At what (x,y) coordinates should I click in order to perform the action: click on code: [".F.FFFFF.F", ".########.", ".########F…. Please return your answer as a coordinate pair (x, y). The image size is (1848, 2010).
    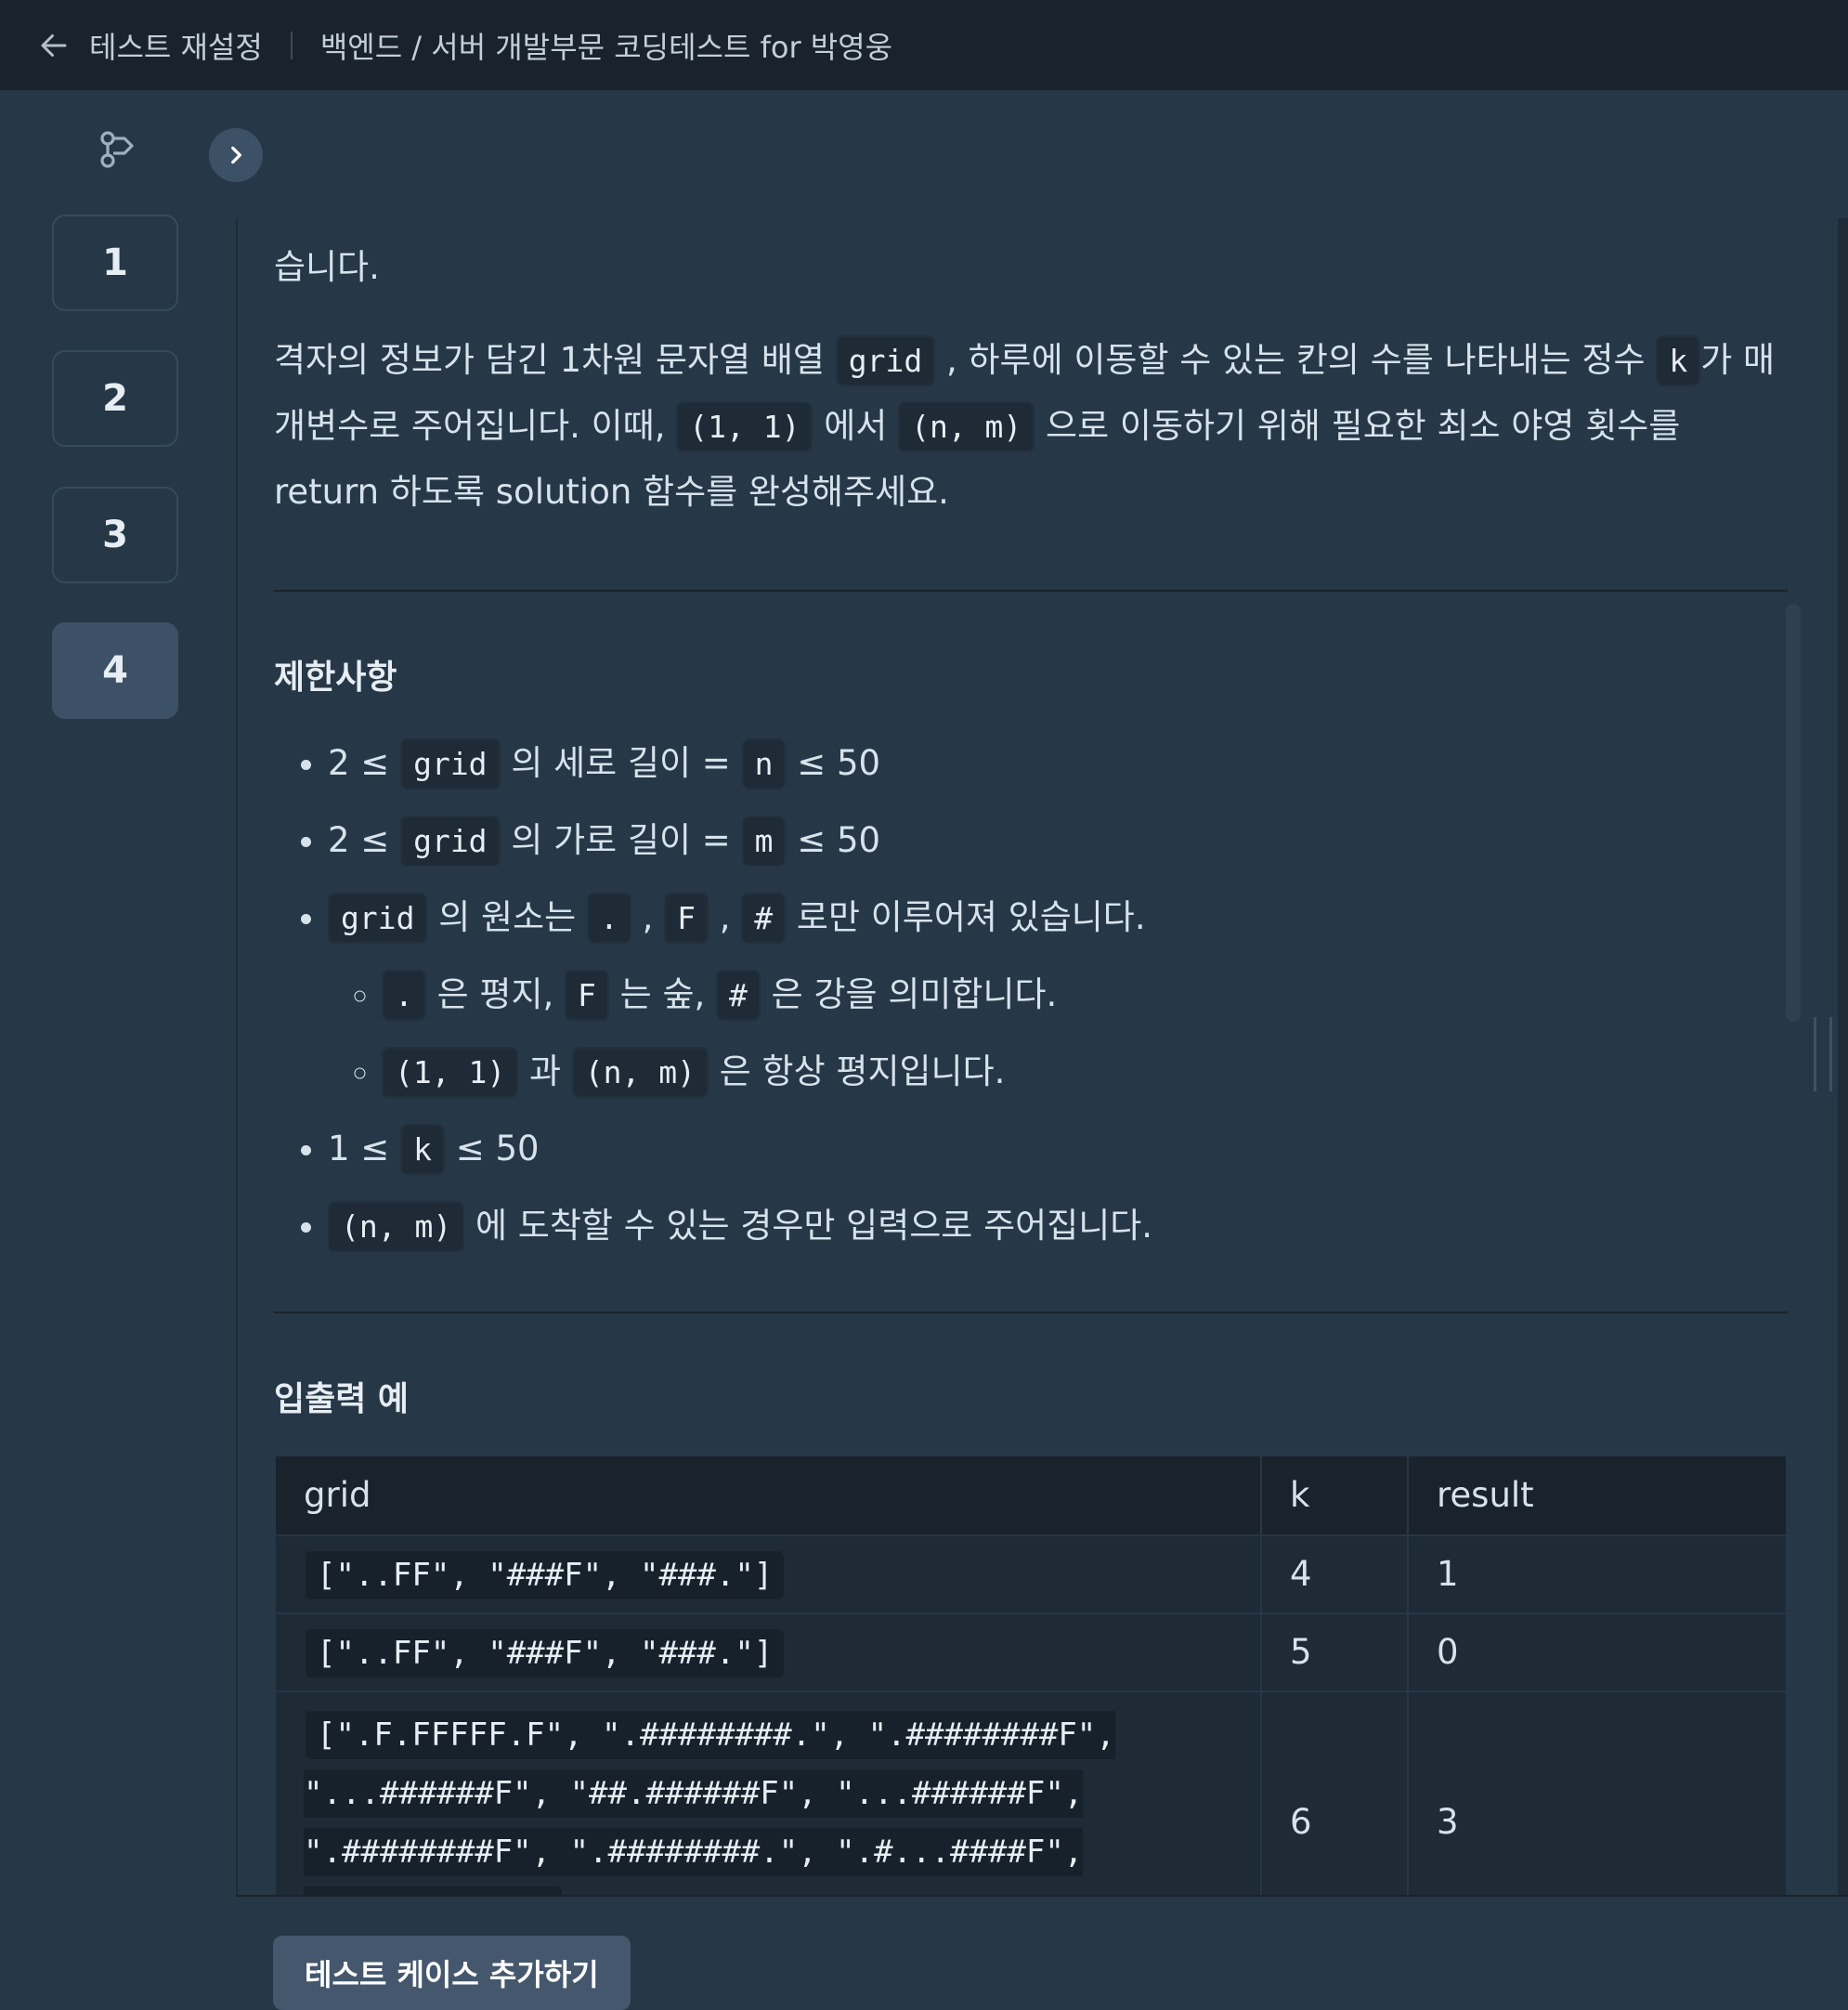
    Looking at the image, I should click on (710, 1802).